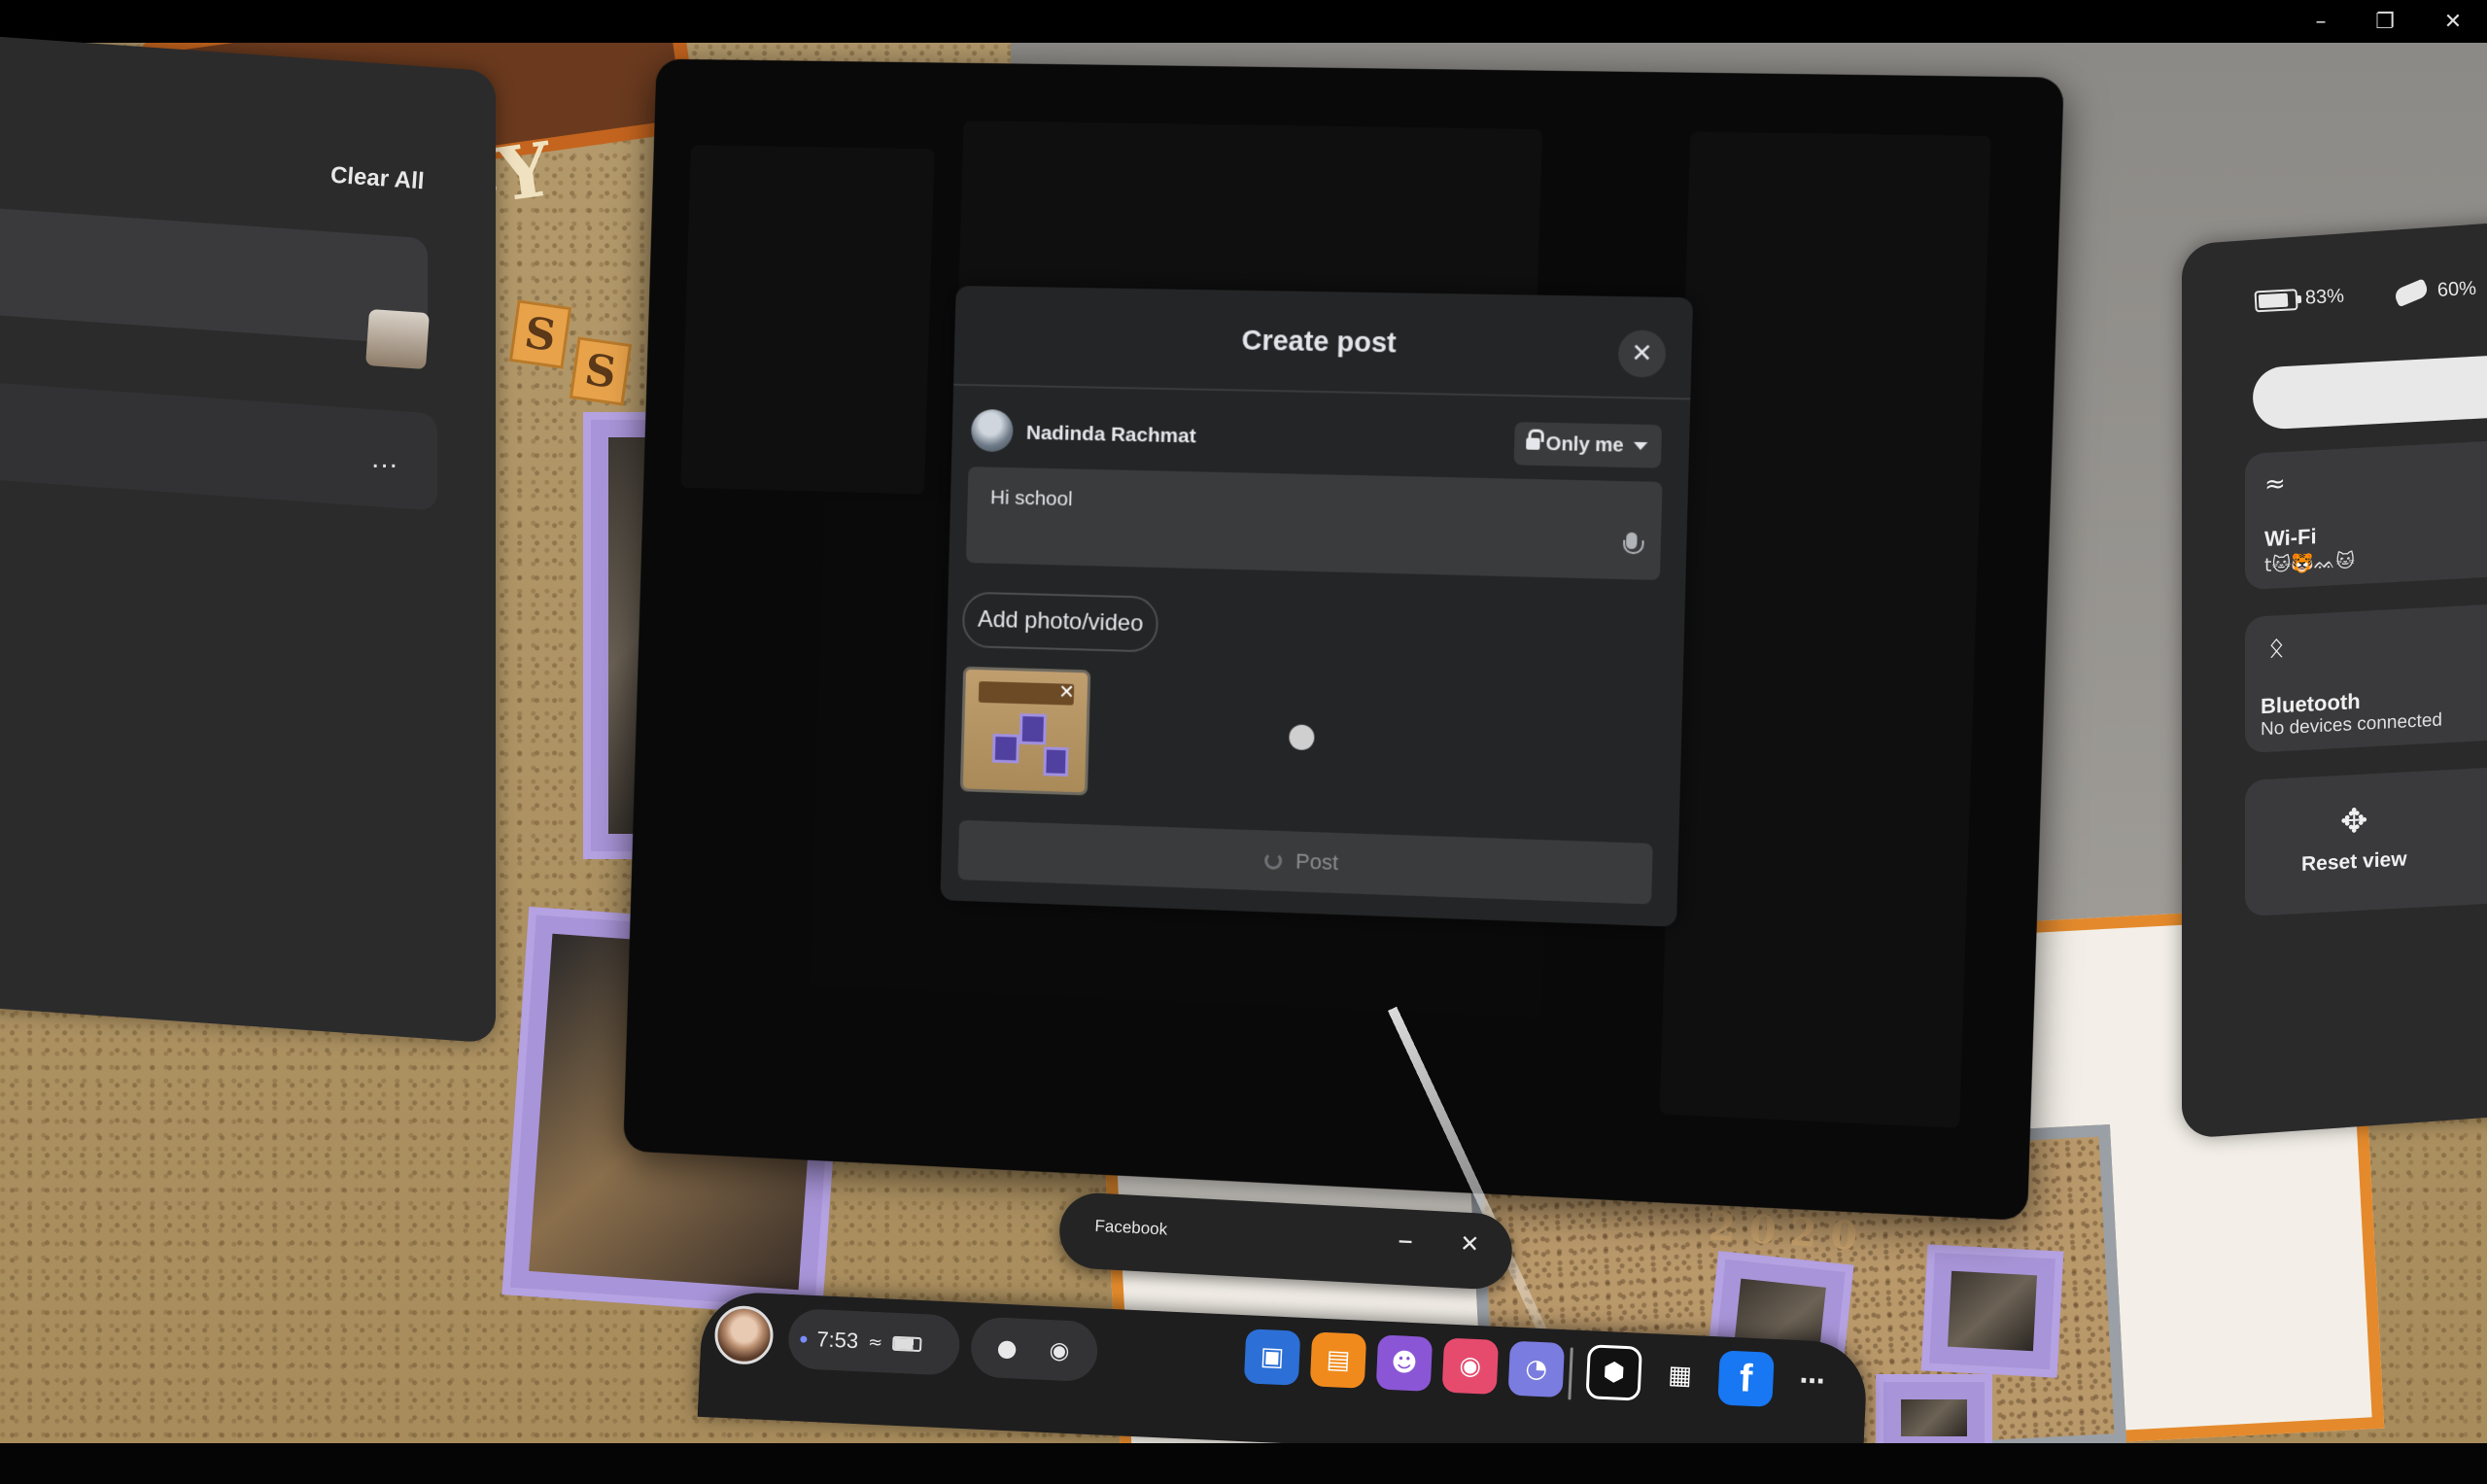 Image resolution: width=2487 pixels, height=1484 pixels. I want to click on dialog-title: Create post, so click(1323, 343).